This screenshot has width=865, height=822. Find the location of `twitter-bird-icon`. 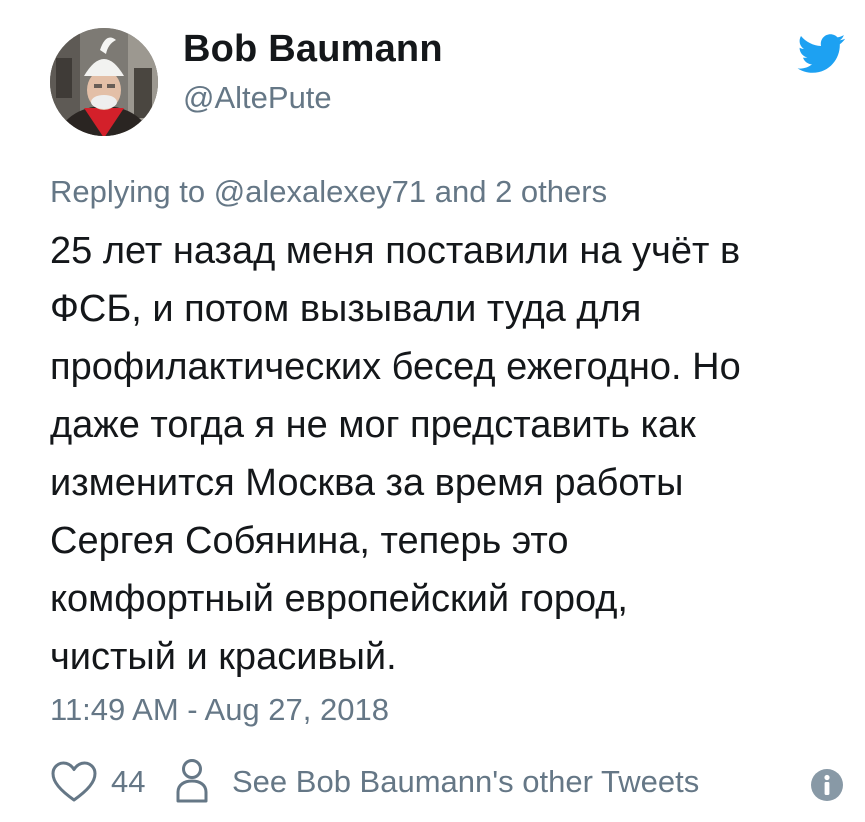

twitter-bird-icon is located at coordinates (822, 54).